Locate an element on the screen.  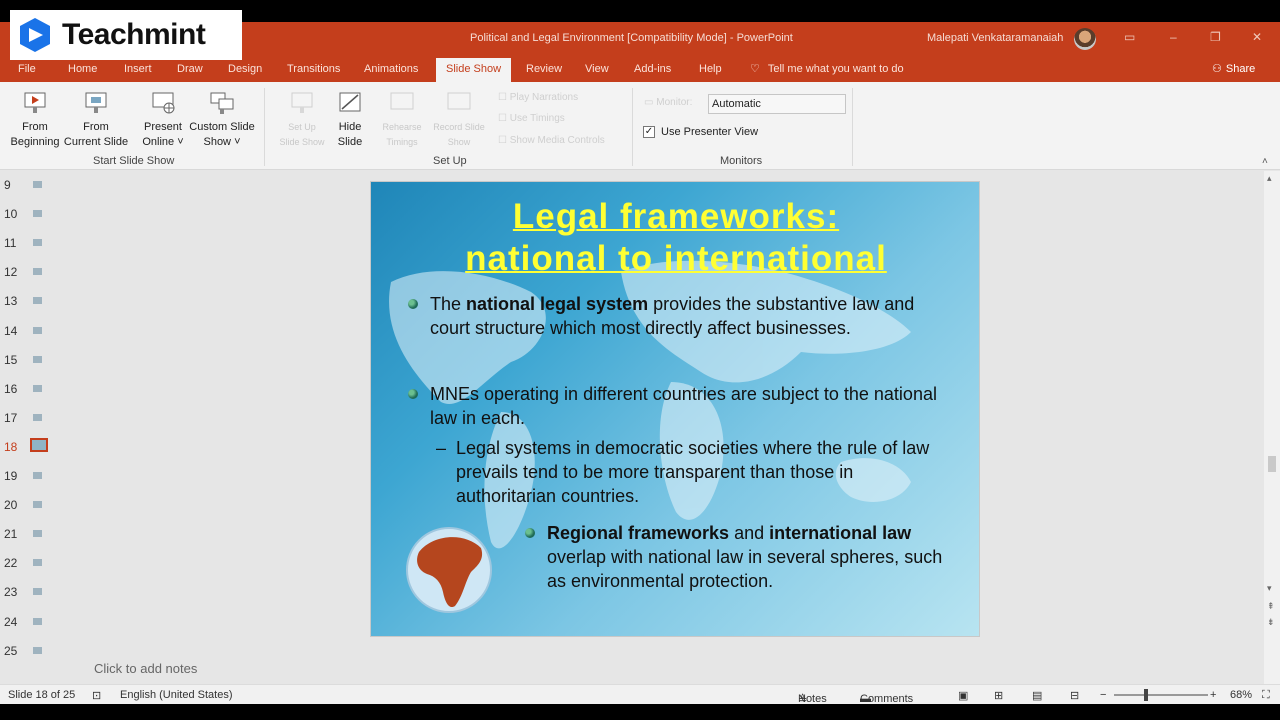
from-beginning-line1: From is located at coordinates (35, 127).